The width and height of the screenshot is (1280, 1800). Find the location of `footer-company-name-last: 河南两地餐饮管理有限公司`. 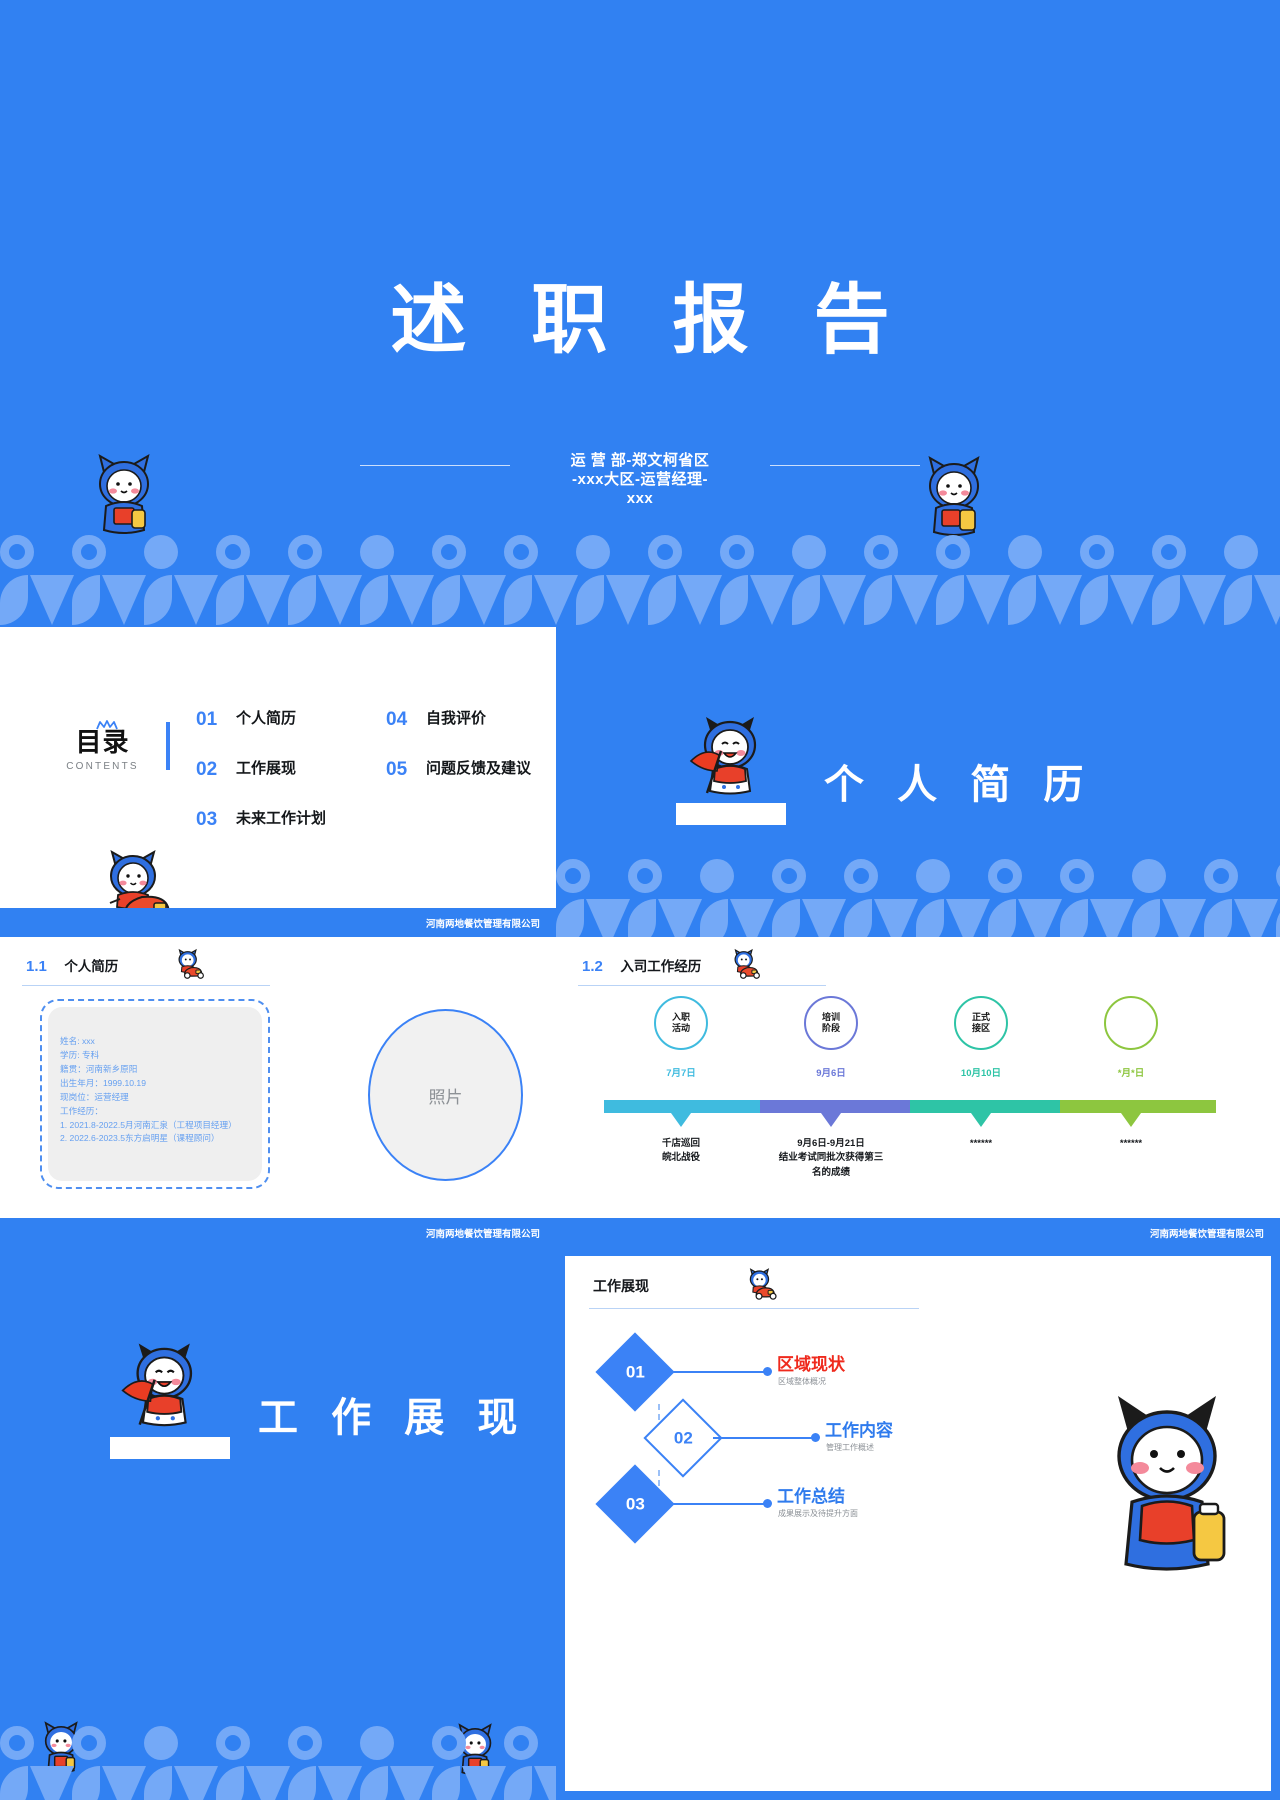

footer-company-name-last: 河南两地餐饮管理有限公司 is located at coordinates (1202, 1778).